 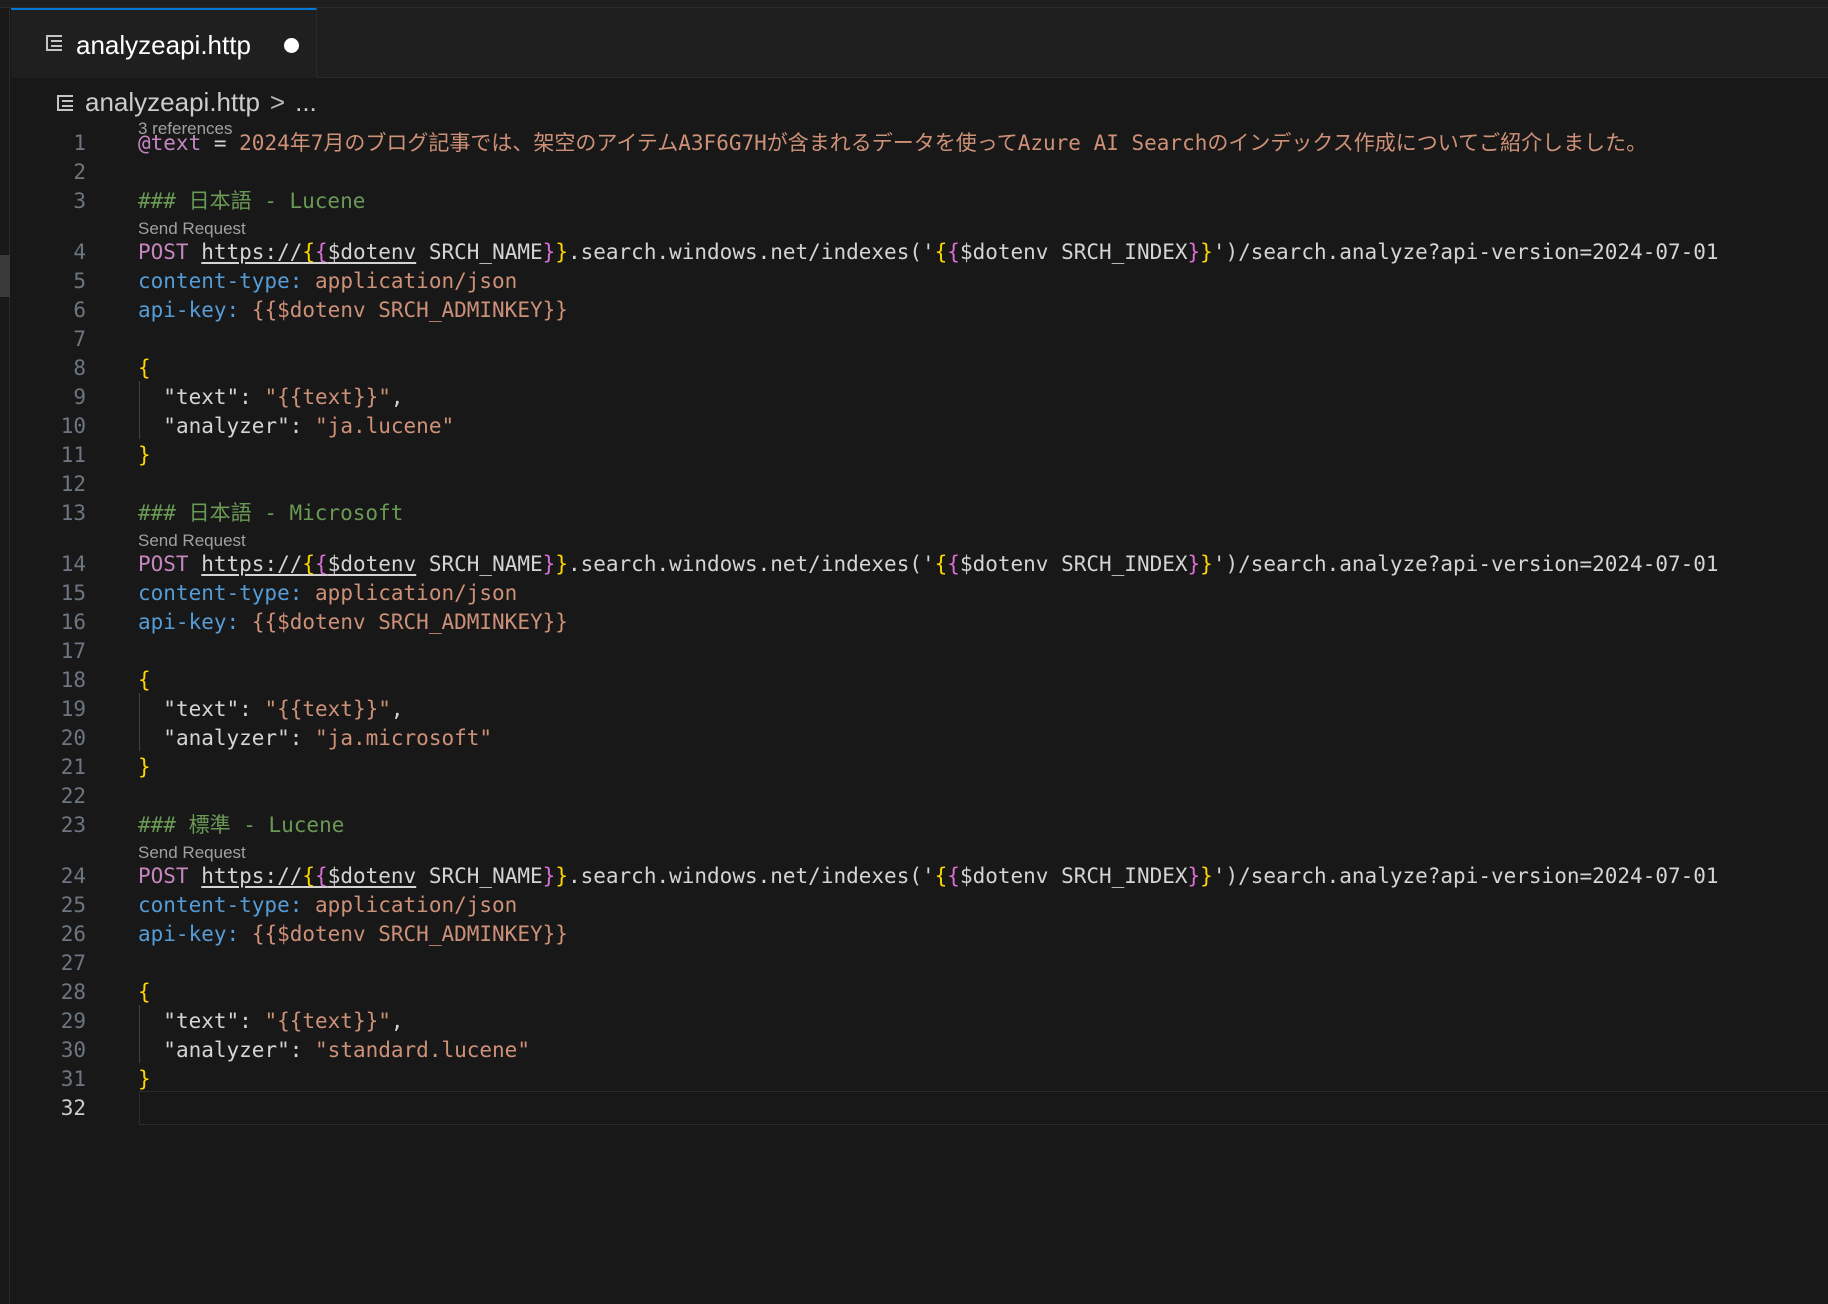 What do you see at coordinates (172, 102) in the screenshot?
I see `breadcrumb-file: analyzeapi.http` at bounding box center [172, 102].